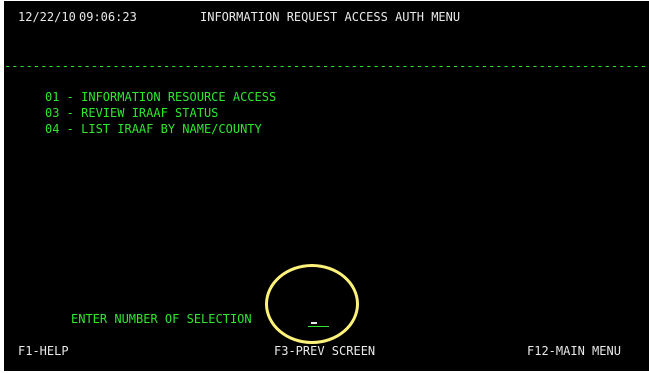  What do you see at coordinates (324, 351) in the screenshot?
I see `f3-prev-screen-key: F3-PREV SCREEN` at bounding box center [324, 351].